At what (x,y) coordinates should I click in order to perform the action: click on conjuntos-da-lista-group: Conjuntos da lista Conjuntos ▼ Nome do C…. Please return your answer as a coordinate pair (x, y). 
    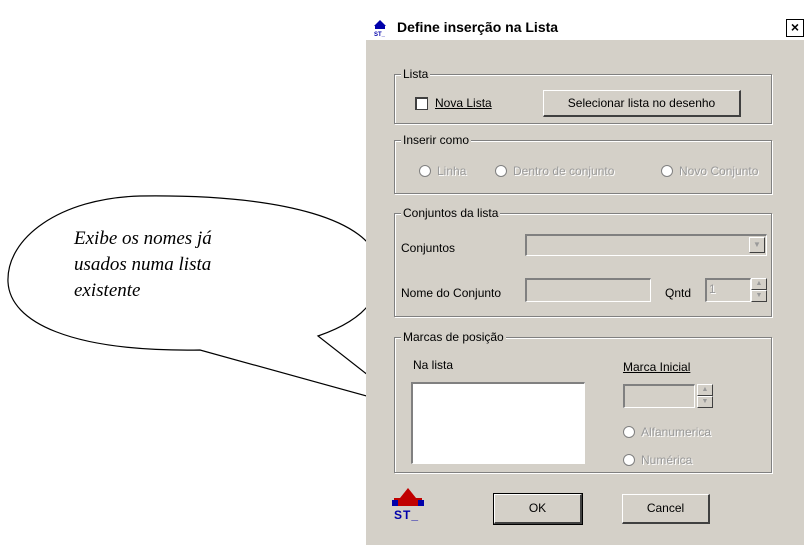
    Looking at the image, I should click on (583, 261).